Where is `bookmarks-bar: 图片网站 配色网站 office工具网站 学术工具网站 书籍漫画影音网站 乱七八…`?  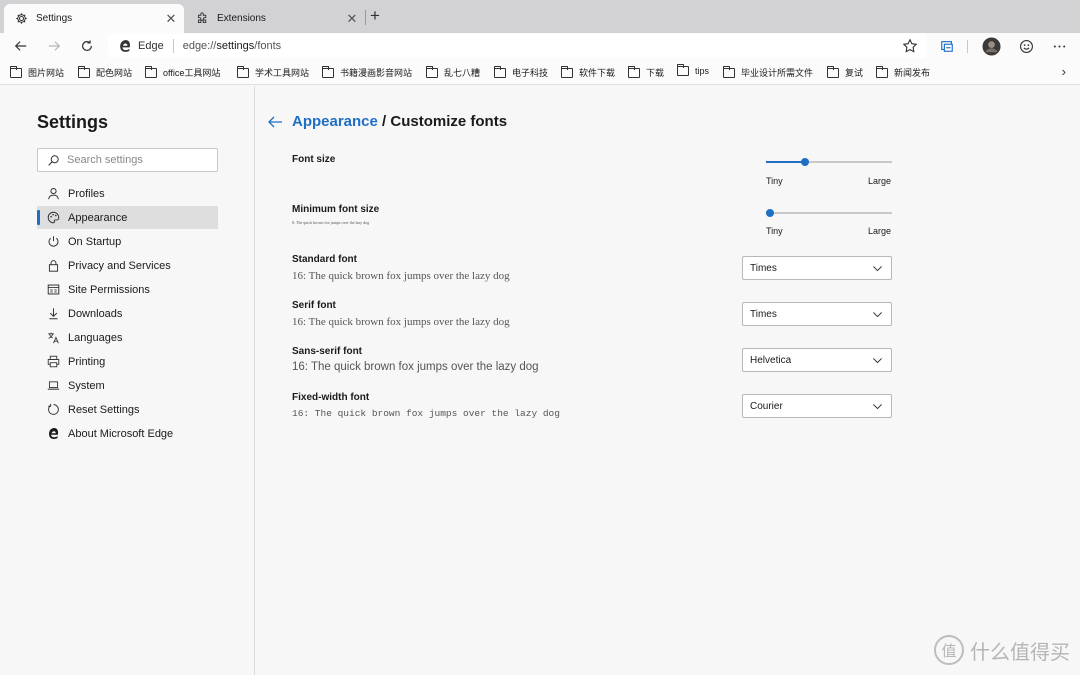 bookmarks-bar: 图片网站 配色网站 office工具网站 学术工具网站 书籍漫画影音网站 乱七八… is located at coordinates (540, 72).